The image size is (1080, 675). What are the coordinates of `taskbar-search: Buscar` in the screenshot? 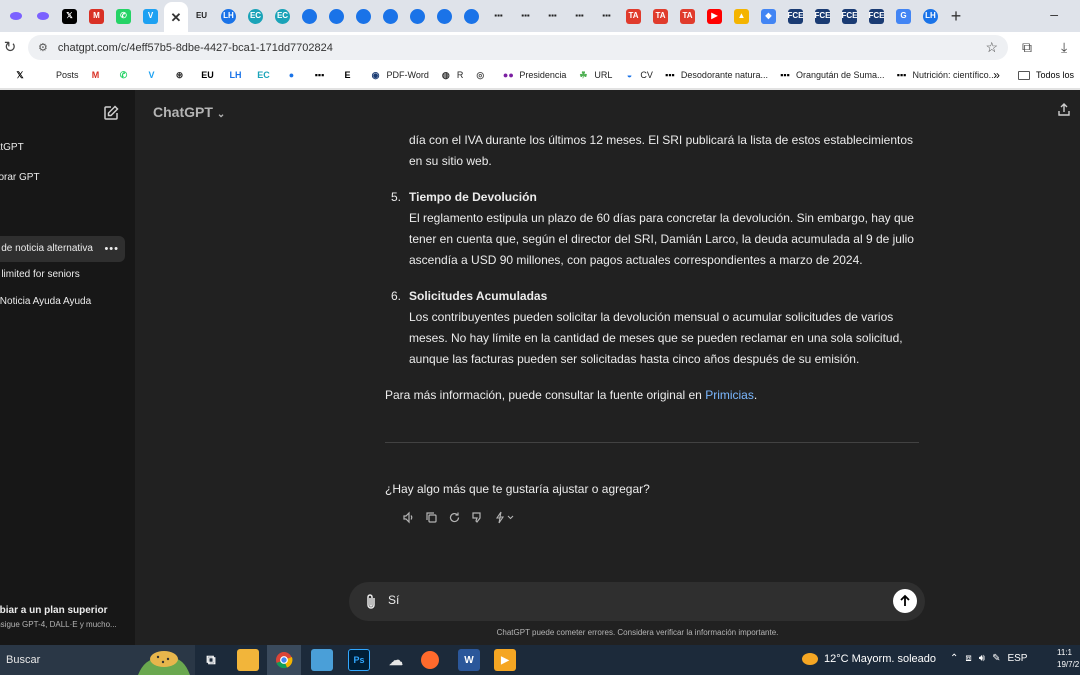 It's located at (97, 660).